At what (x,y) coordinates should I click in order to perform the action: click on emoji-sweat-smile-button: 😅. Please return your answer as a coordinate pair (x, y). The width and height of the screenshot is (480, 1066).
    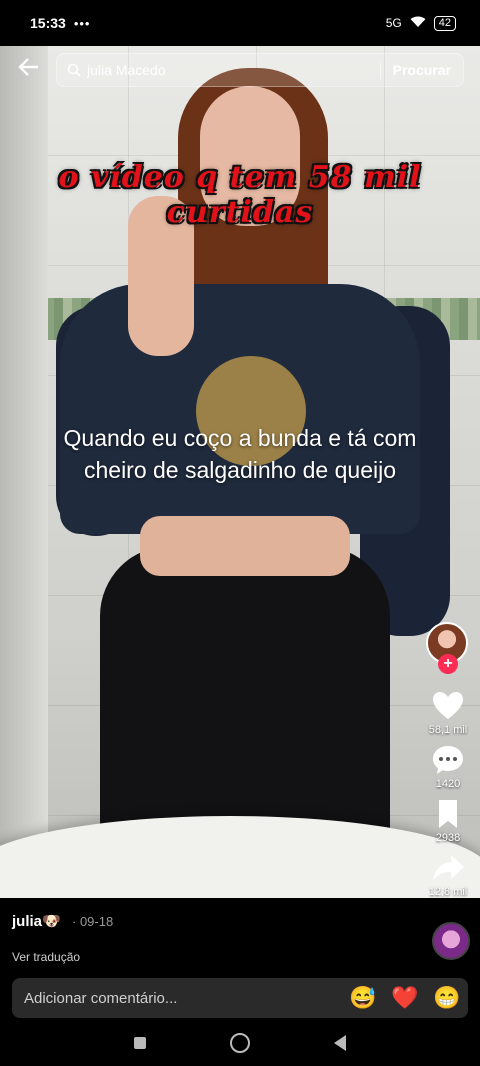
    Looking at the image, I should click on (363, 998).